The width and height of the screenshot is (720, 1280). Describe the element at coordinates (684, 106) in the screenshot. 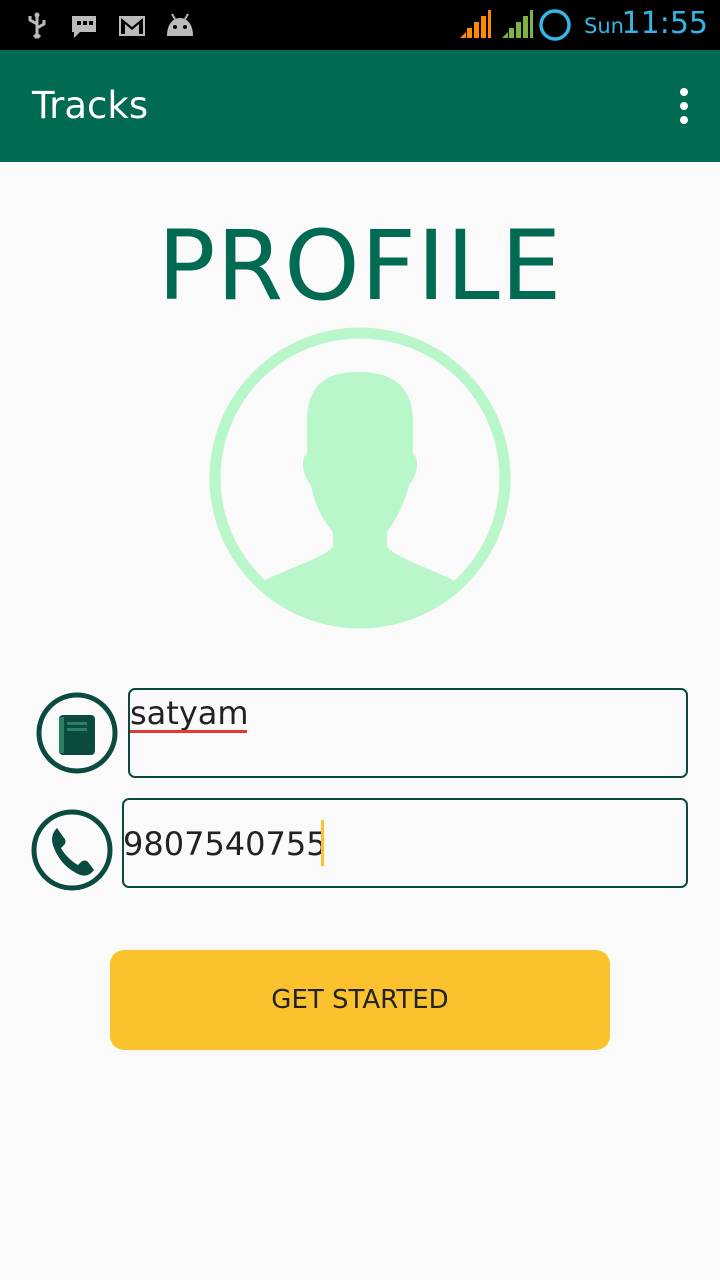

I see `overflow-menu-icon` at that location.